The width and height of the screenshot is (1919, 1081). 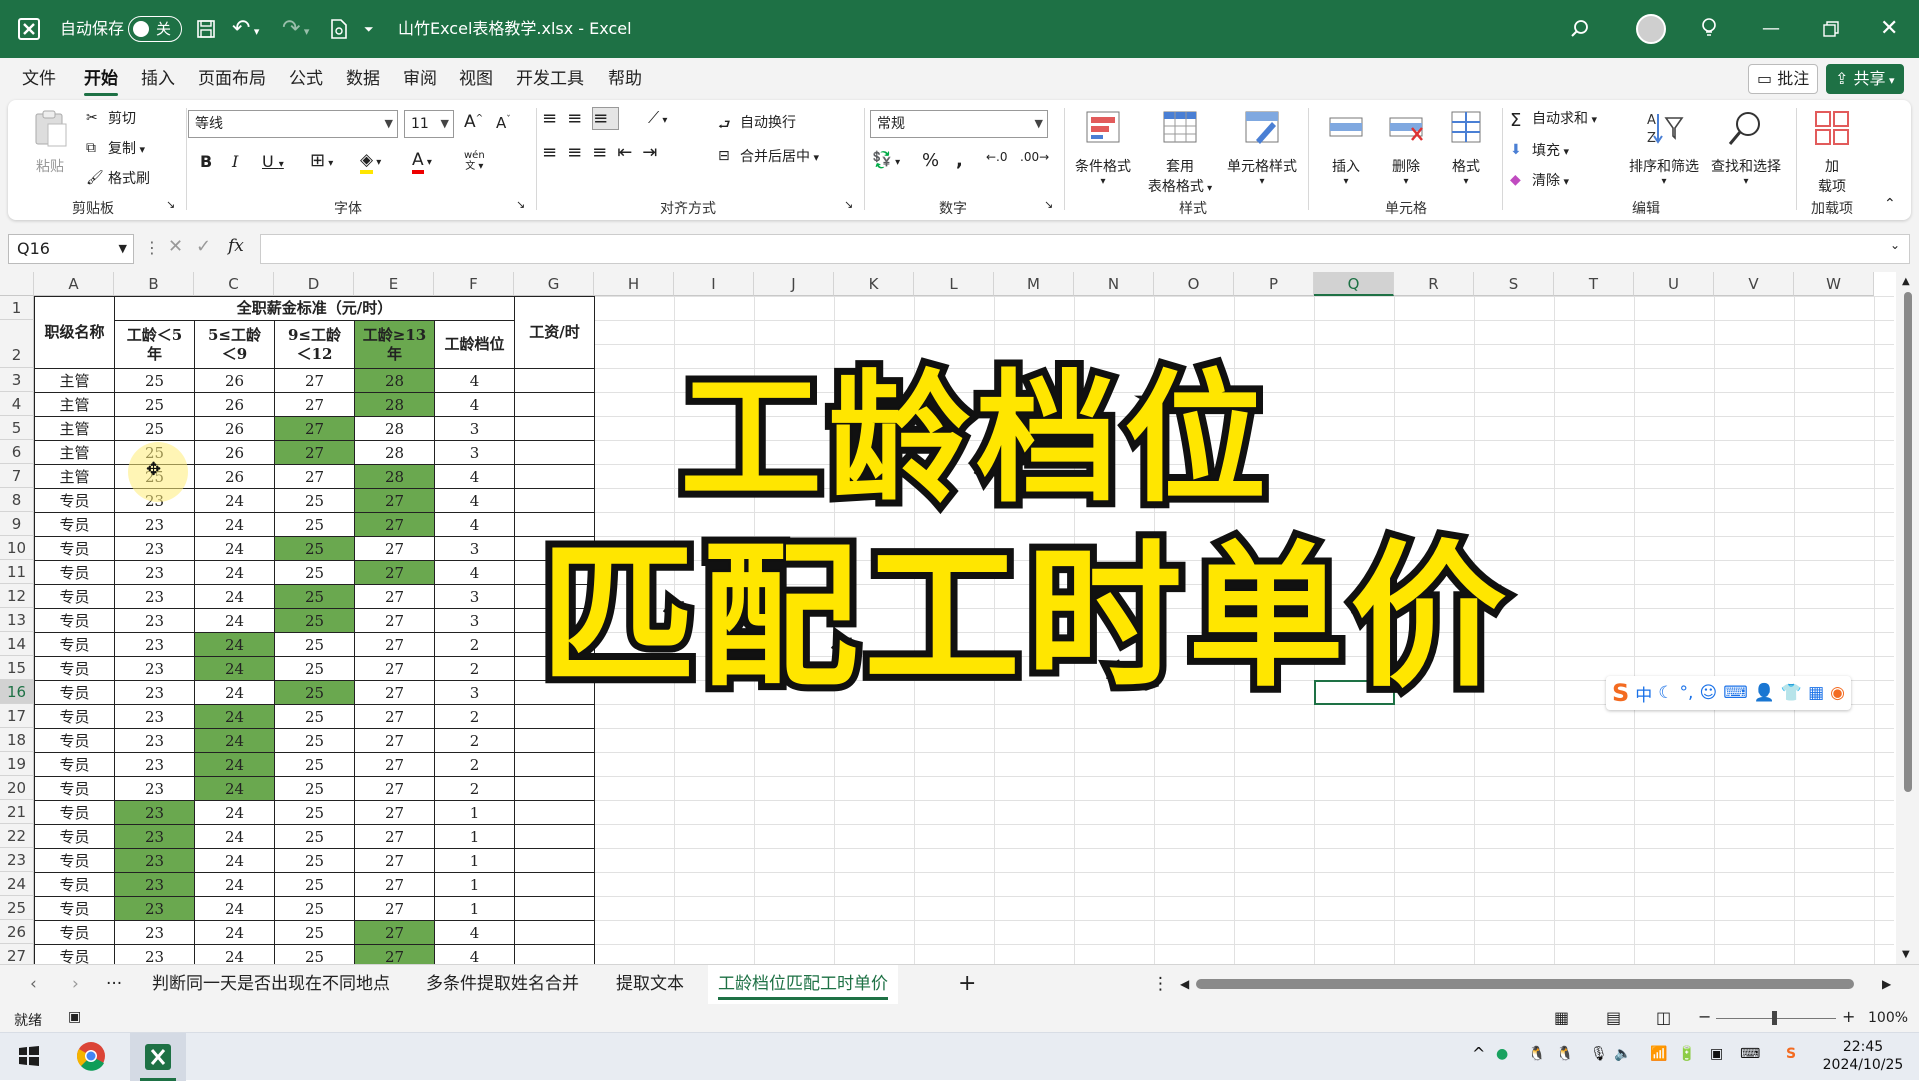 What do you see at coordinates (115, 148) in the screenshot?
I see `copy-button: ⧉ 复制 ▾` at bounding box center [115, 148].